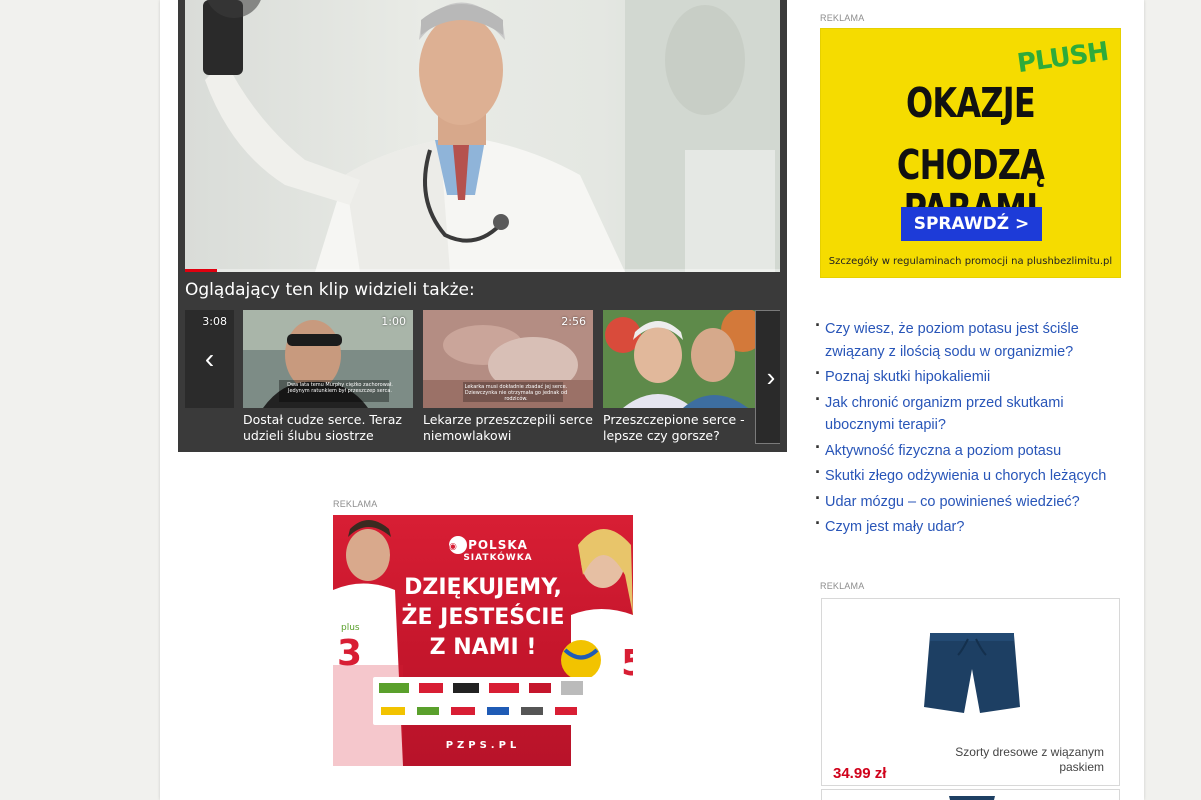 Image resolution: width=1201 pixels, height=800 pixels. What do you see at coordinates (201, 270) in the screenshot?
I see `progress-fill` at bounding box center [201, 270].